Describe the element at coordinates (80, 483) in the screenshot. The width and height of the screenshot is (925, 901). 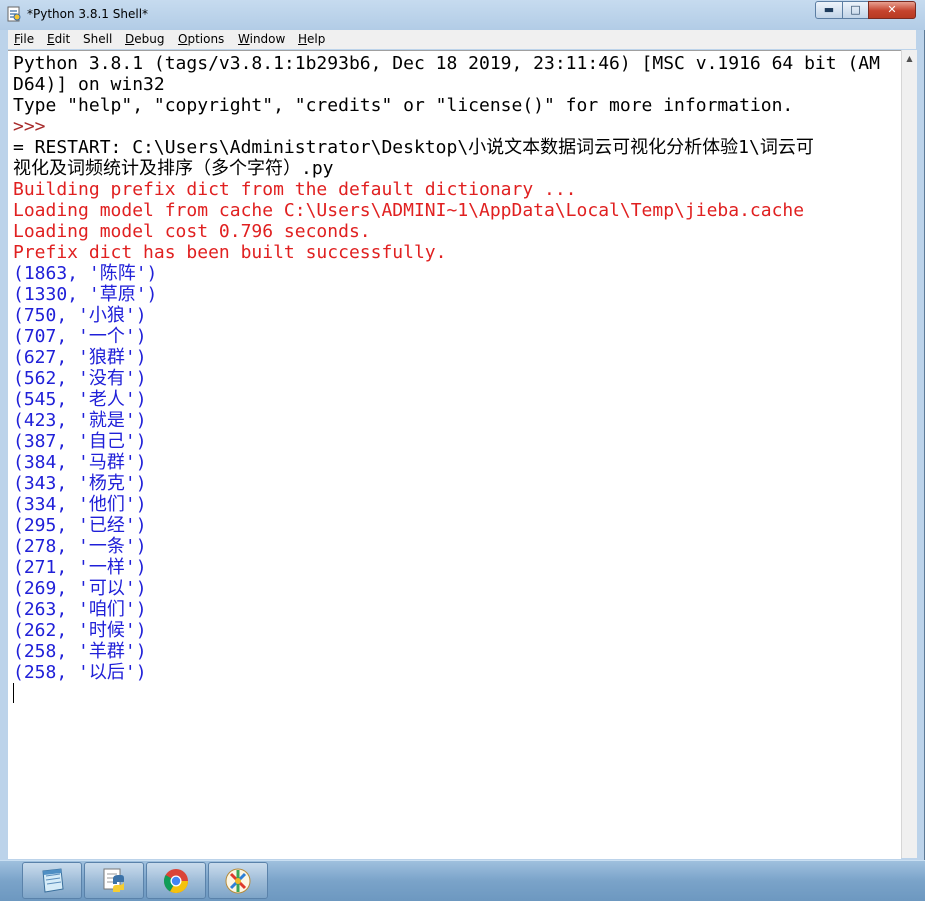
I see `output-line: (343, '杨克')` at that location.